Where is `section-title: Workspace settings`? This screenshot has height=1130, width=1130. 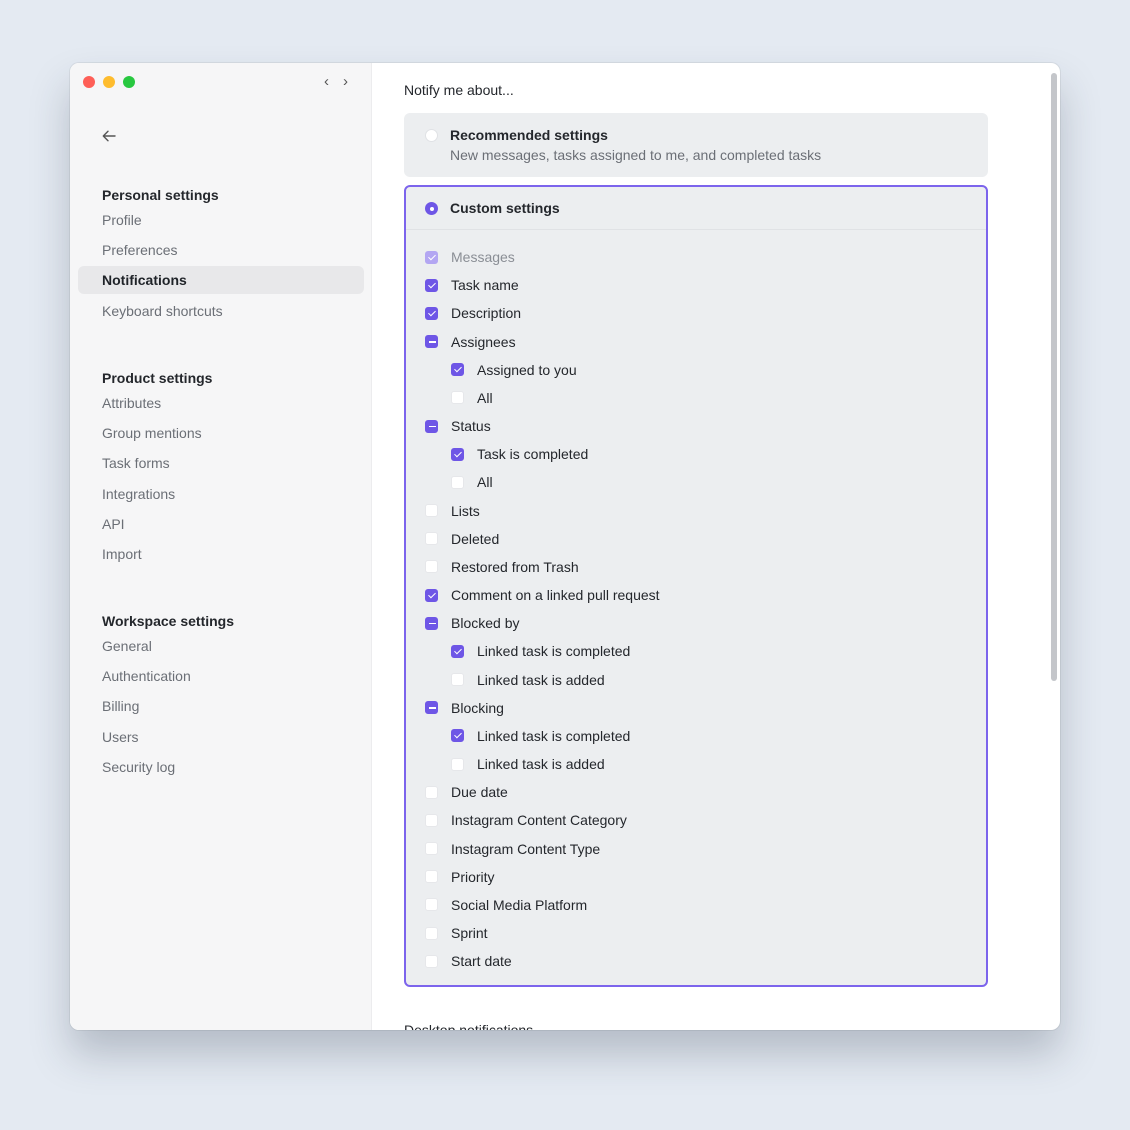
section-title: Workspace settings is located at coordinates (168, 621).